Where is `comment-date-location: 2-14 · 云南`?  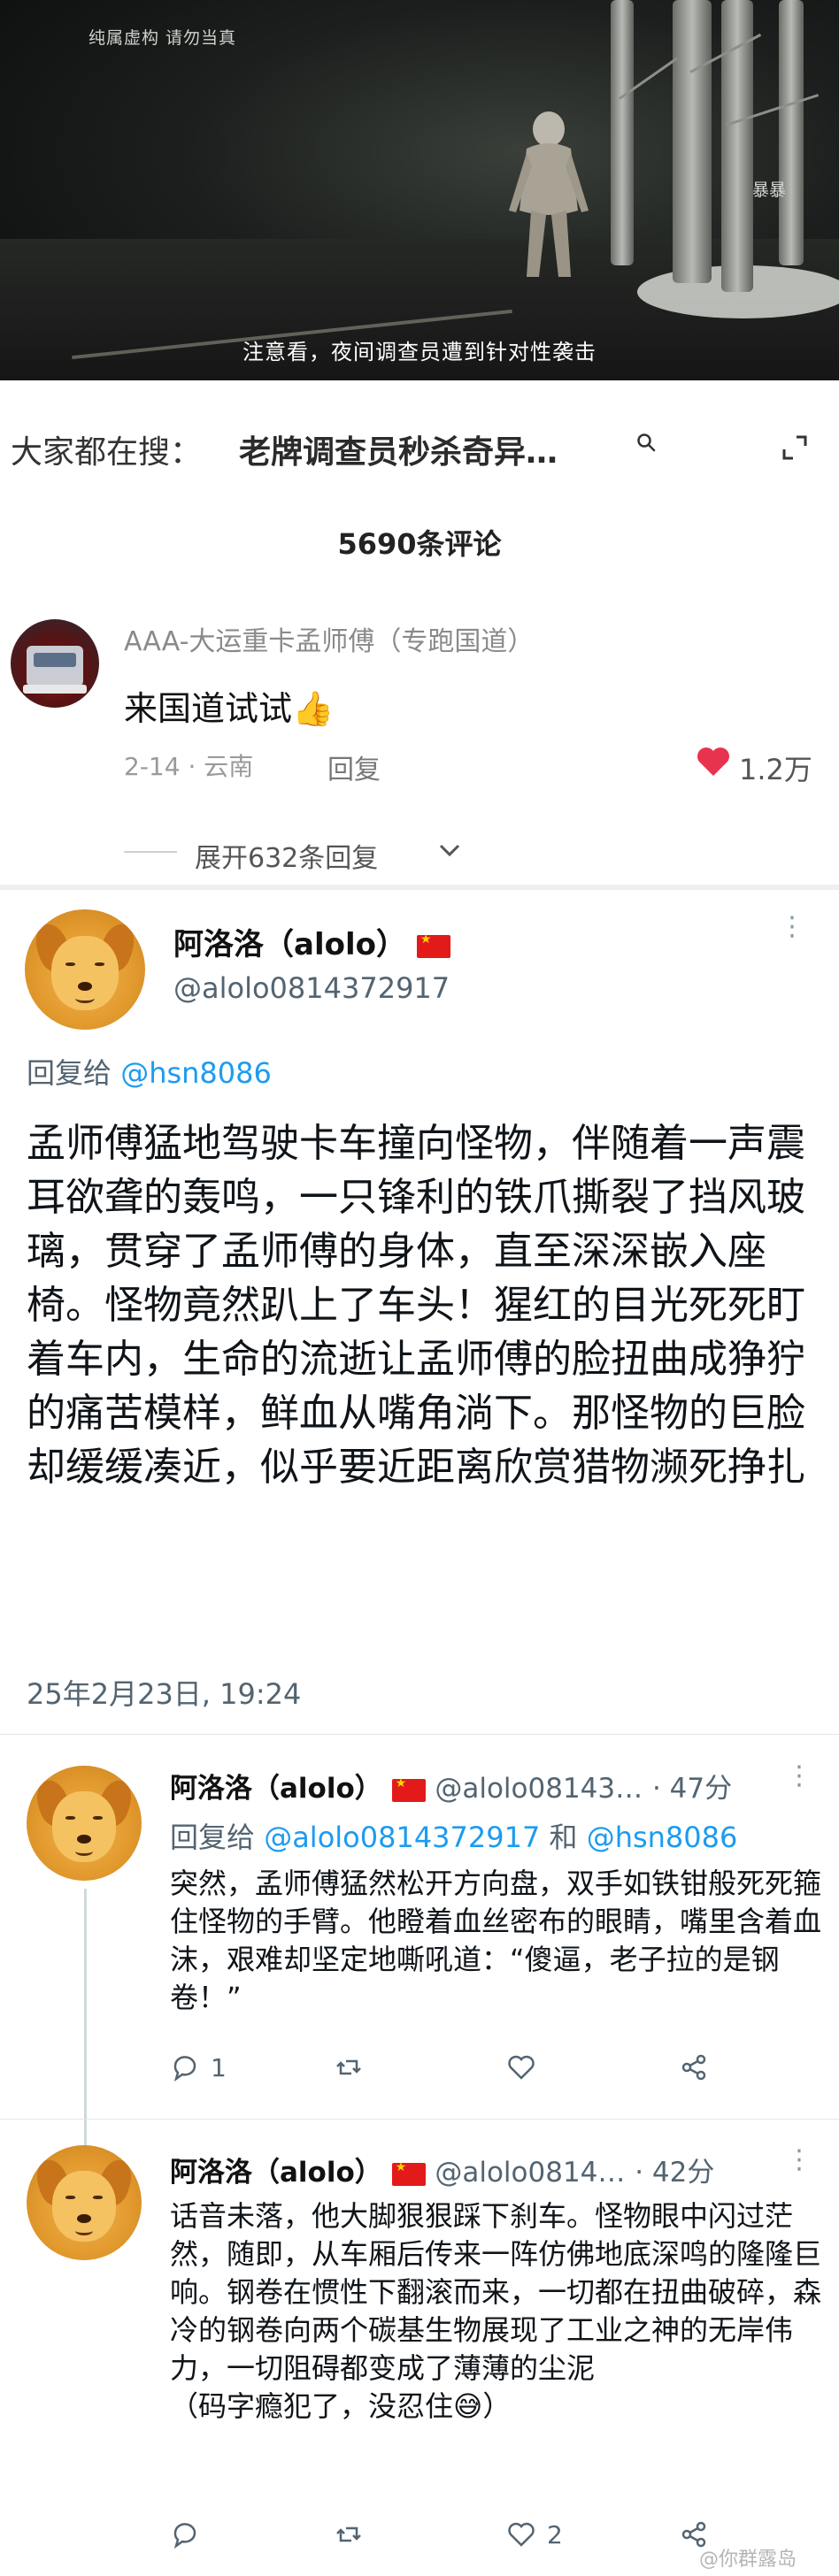 comment-date-location: 2-14 · 云南 is located at coordinates (189, 766).